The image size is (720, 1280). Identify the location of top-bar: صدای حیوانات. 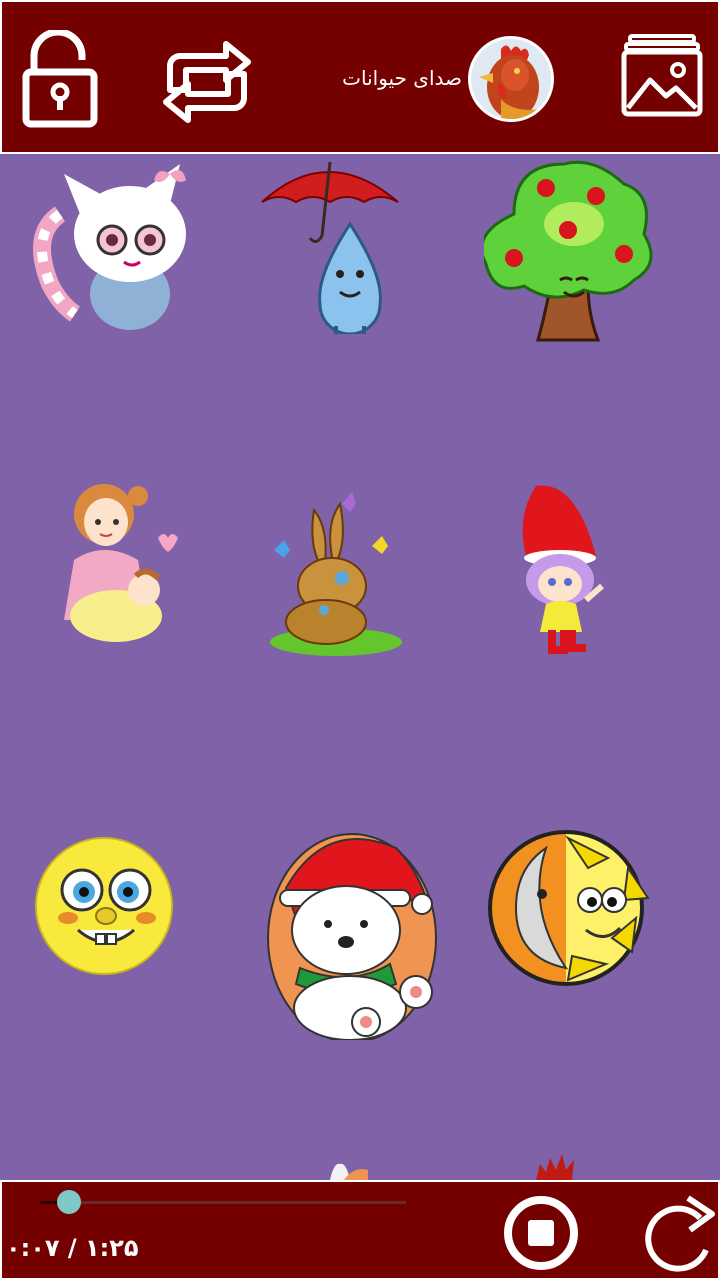
(360, 77).